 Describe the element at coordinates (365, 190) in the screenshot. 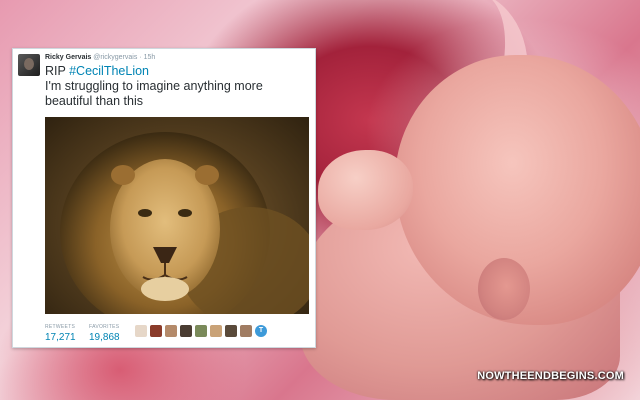

I see `fetus-hand` at that location.